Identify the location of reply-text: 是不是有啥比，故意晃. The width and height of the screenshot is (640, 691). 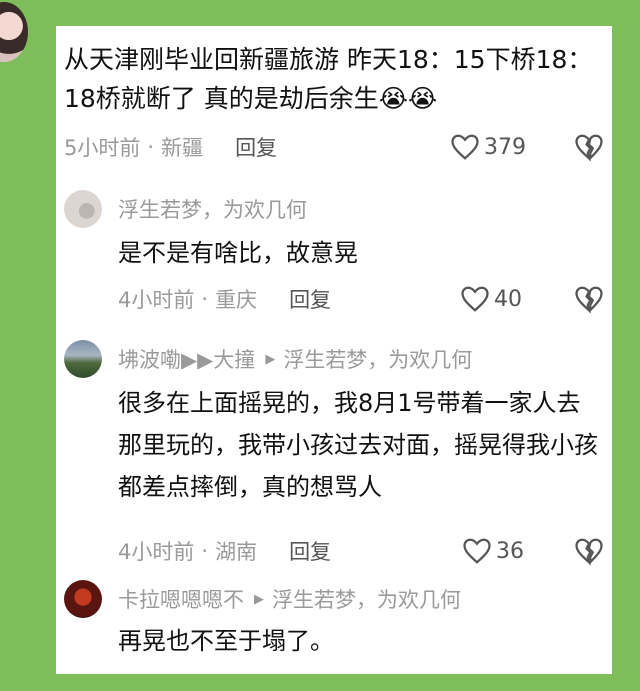
(238, 253).